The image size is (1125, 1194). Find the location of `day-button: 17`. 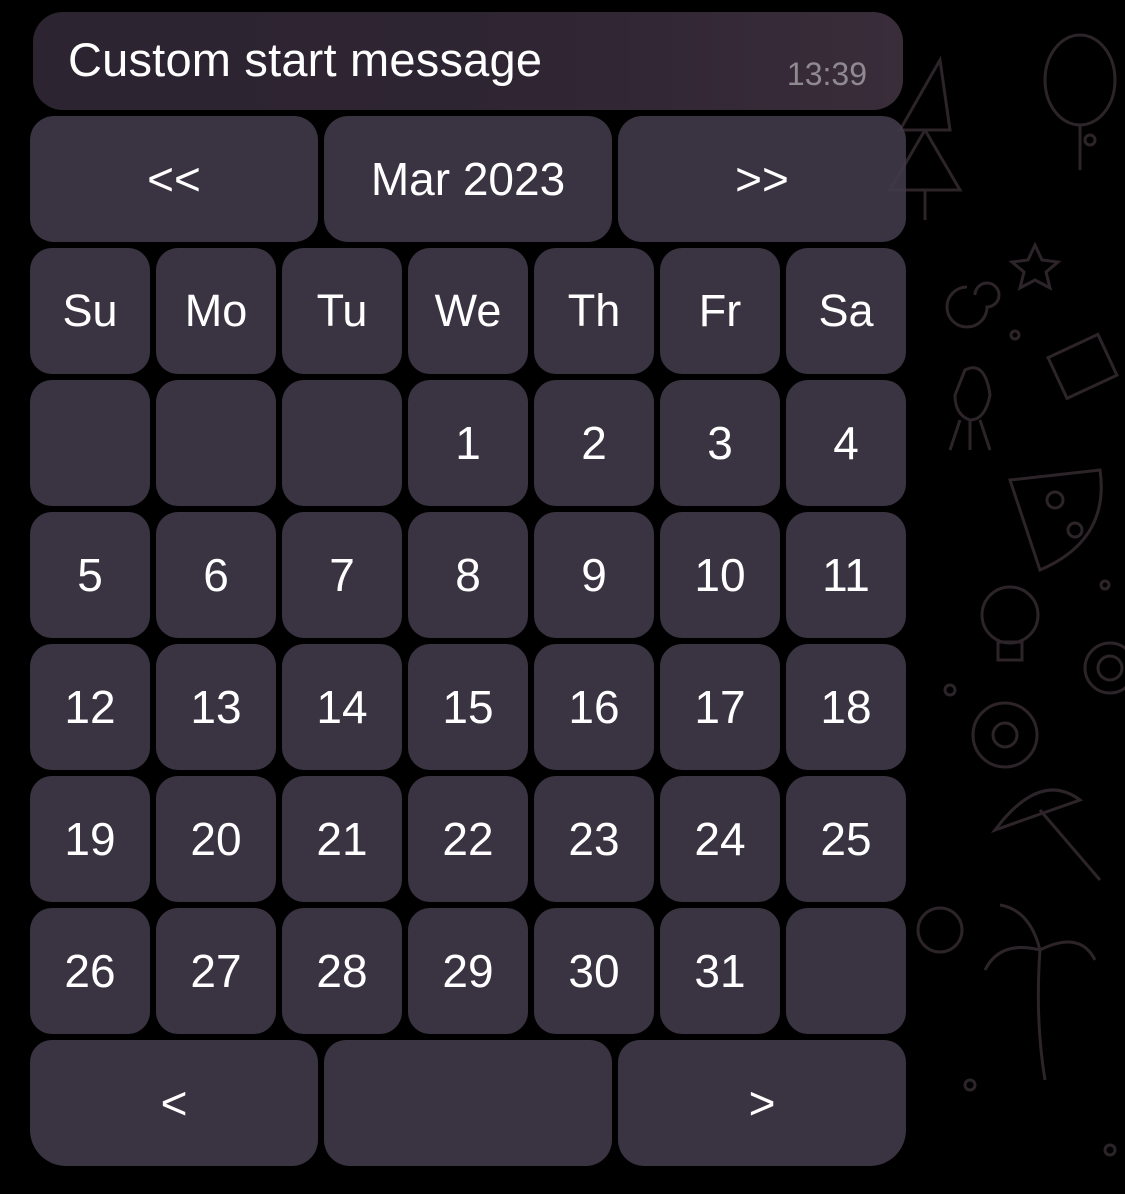

day-button: 17 is located at coordinates (720, 707).